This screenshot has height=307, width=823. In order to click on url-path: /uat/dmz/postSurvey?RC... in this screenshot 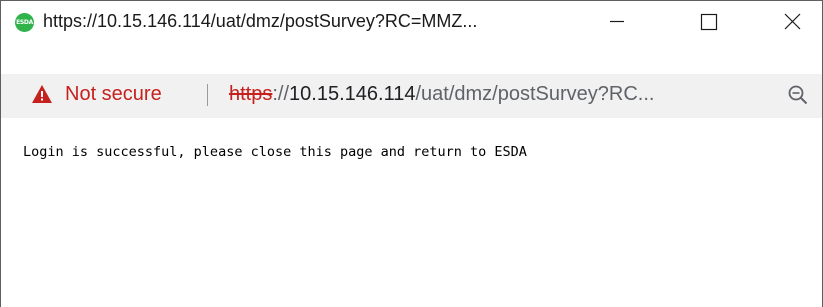, I will do `click(535, 94)`.